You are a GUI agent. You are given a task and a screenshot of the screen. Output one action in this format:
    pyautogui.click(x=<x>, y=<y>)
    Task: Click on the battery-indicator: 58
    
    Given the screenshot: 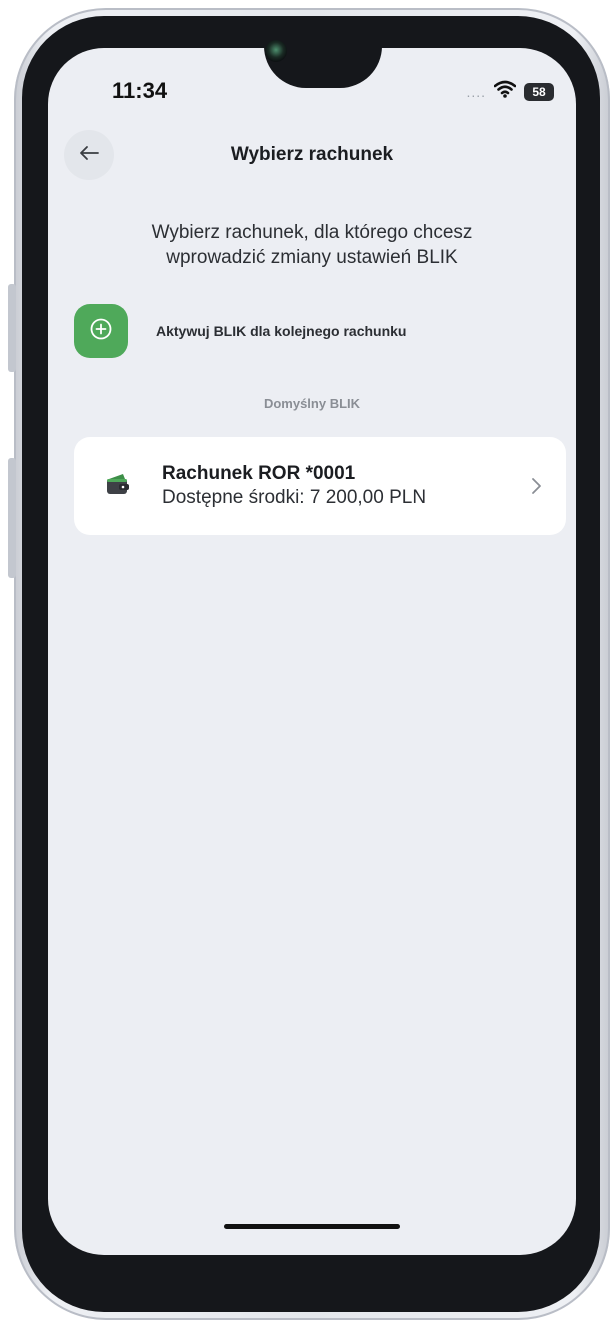 What is the action you would take?
    pyautogui.click(x=539, y=91)
    